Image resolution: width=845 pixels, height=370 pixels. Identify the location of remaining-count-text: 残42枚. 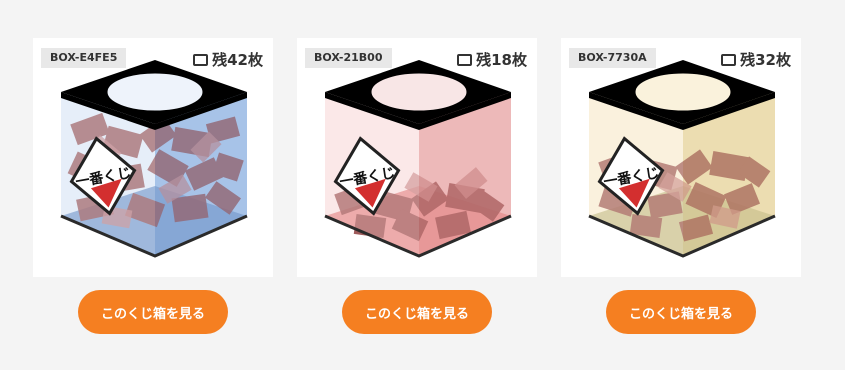
(237, 60).